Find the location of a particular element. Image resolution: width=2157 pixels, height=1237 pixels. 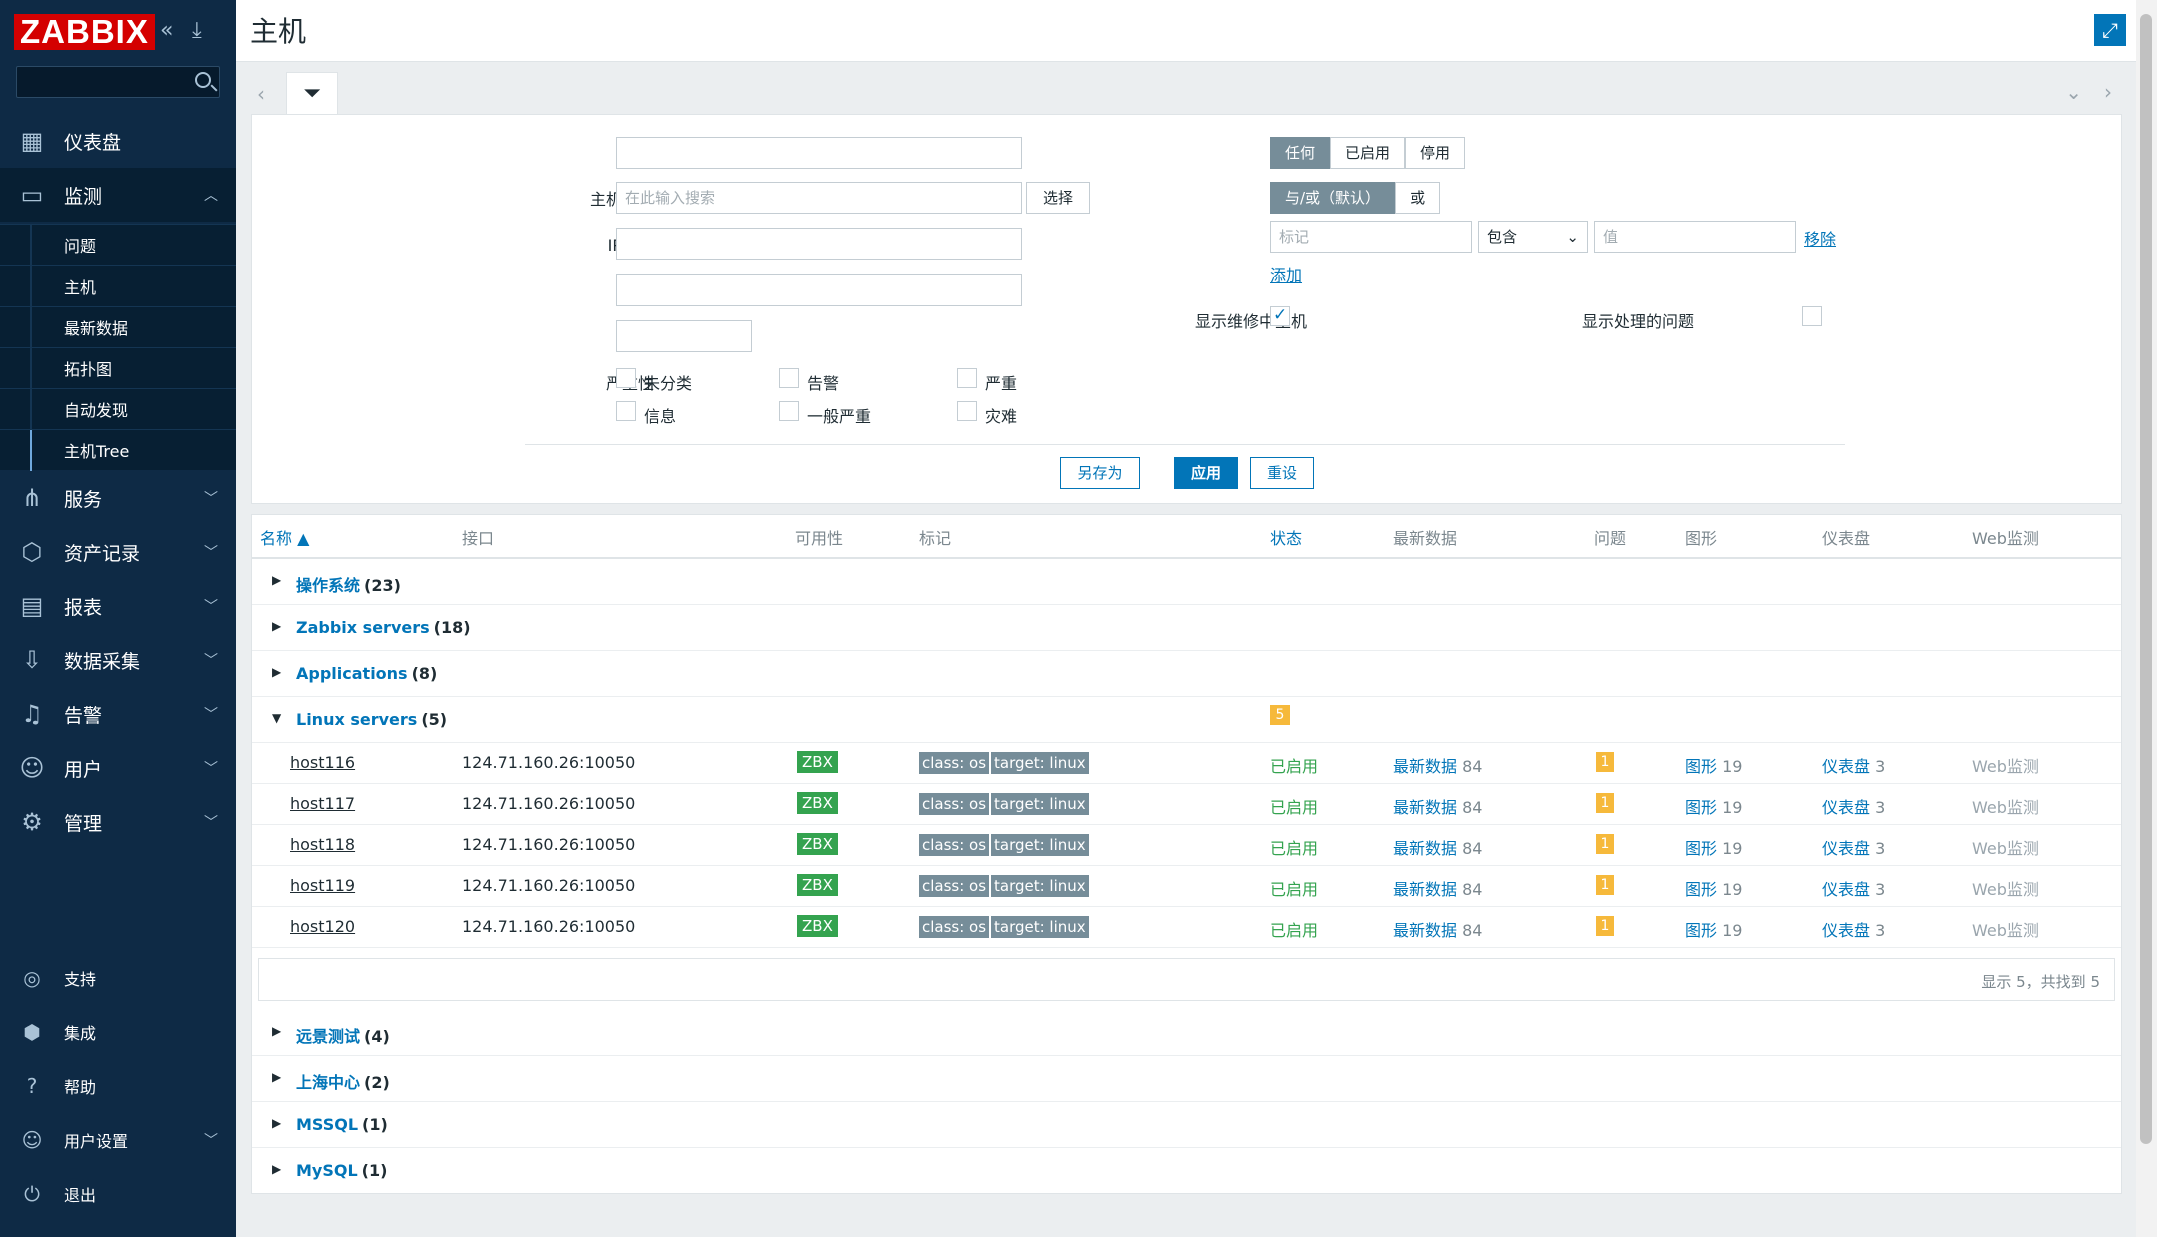

chevron-down-icon: ⌄ is located at coordinates (2073, 92).